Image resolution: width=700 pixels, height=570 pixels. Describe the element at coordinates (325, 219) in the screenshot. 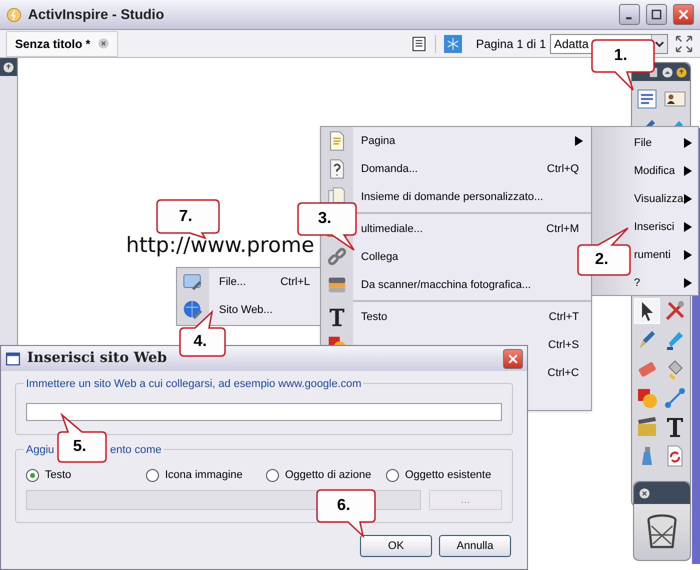

I see `callout-number: 3.` at that location.